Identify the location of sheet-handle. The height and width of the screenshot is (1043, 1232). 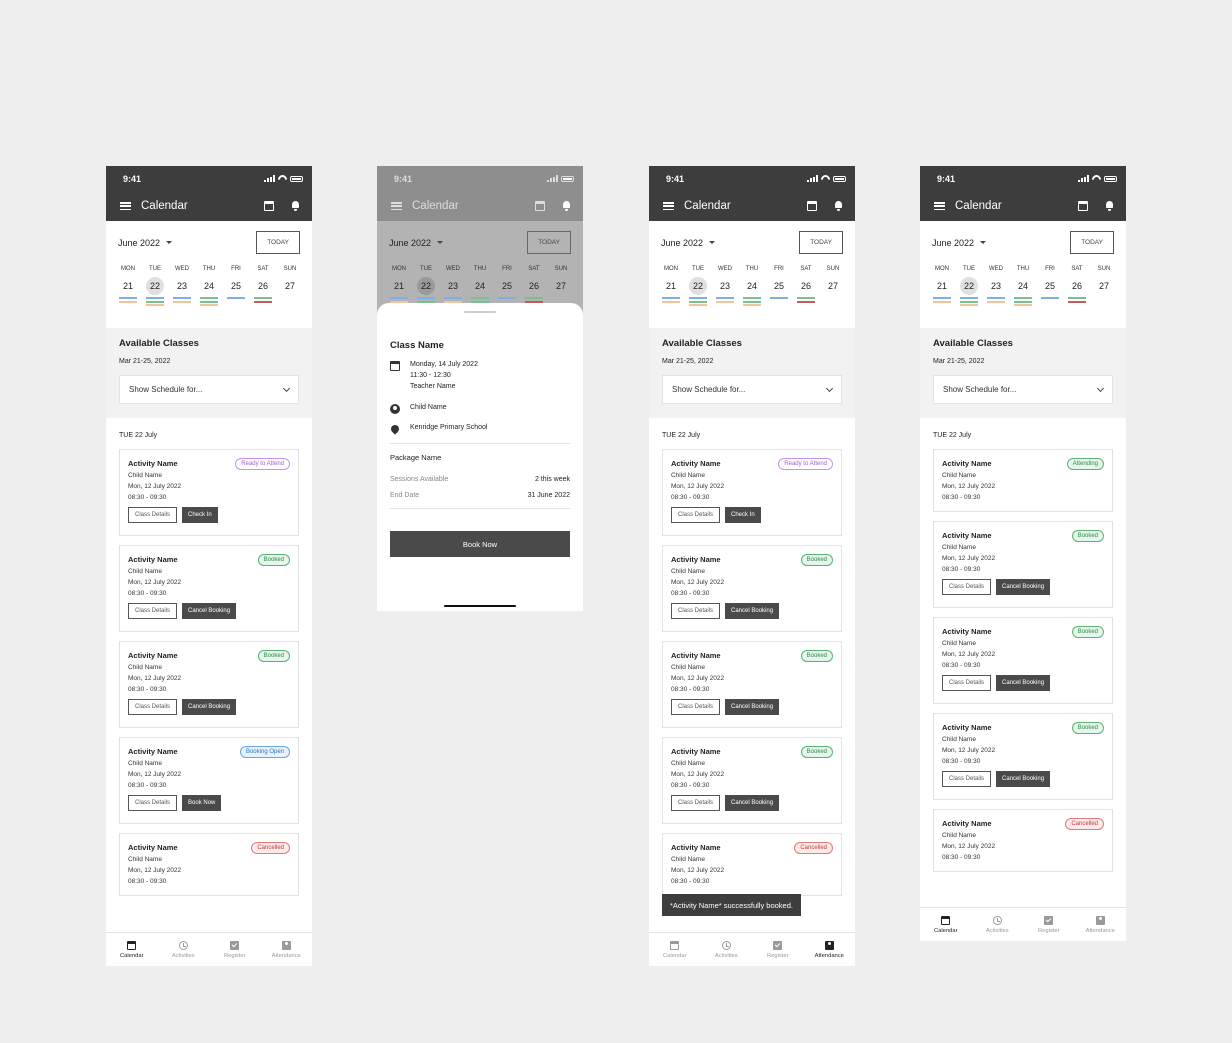
(480, 312).